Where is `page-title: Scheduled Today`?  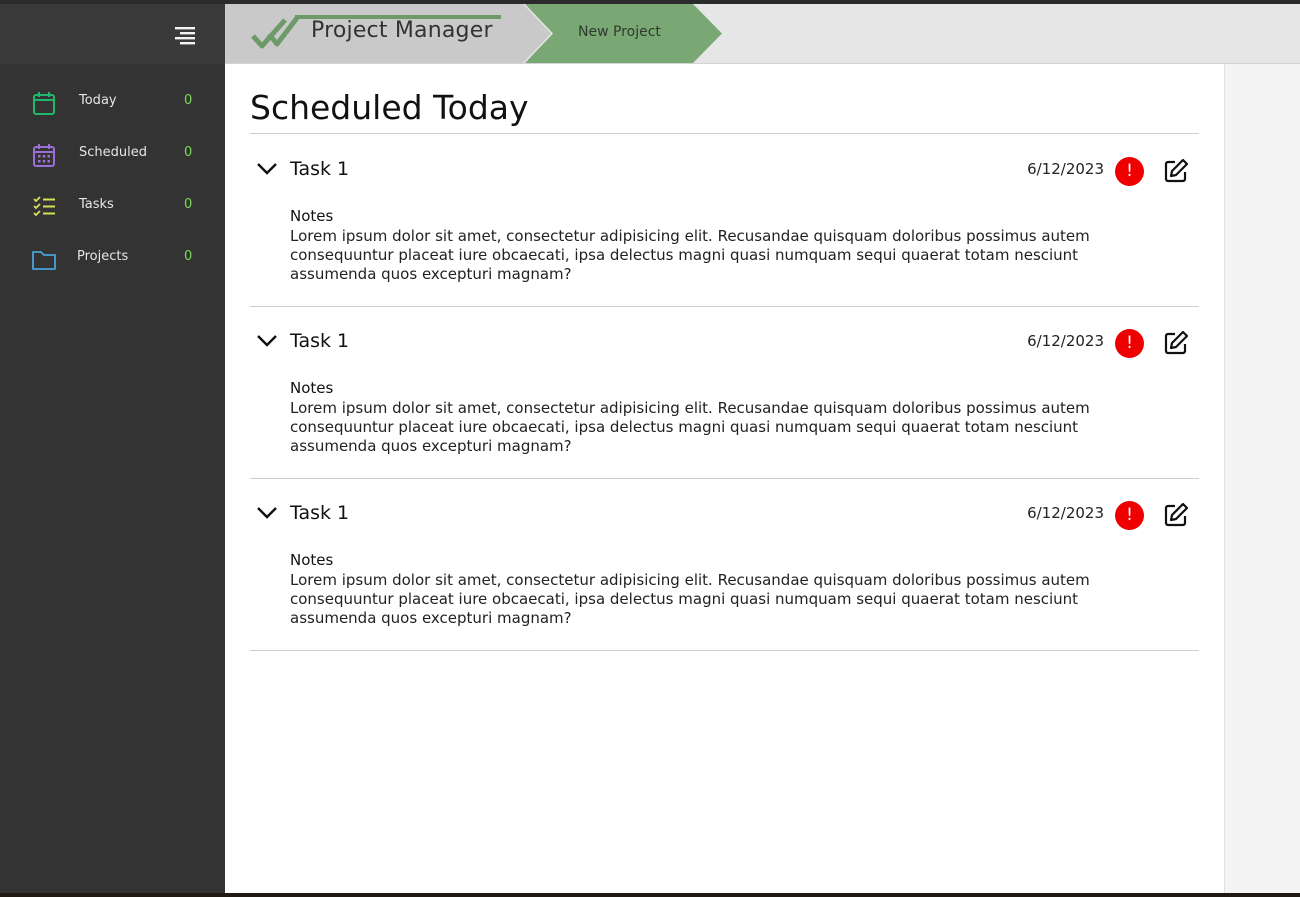 page-title: Scheduled Today is located at coordinates (389, 107).